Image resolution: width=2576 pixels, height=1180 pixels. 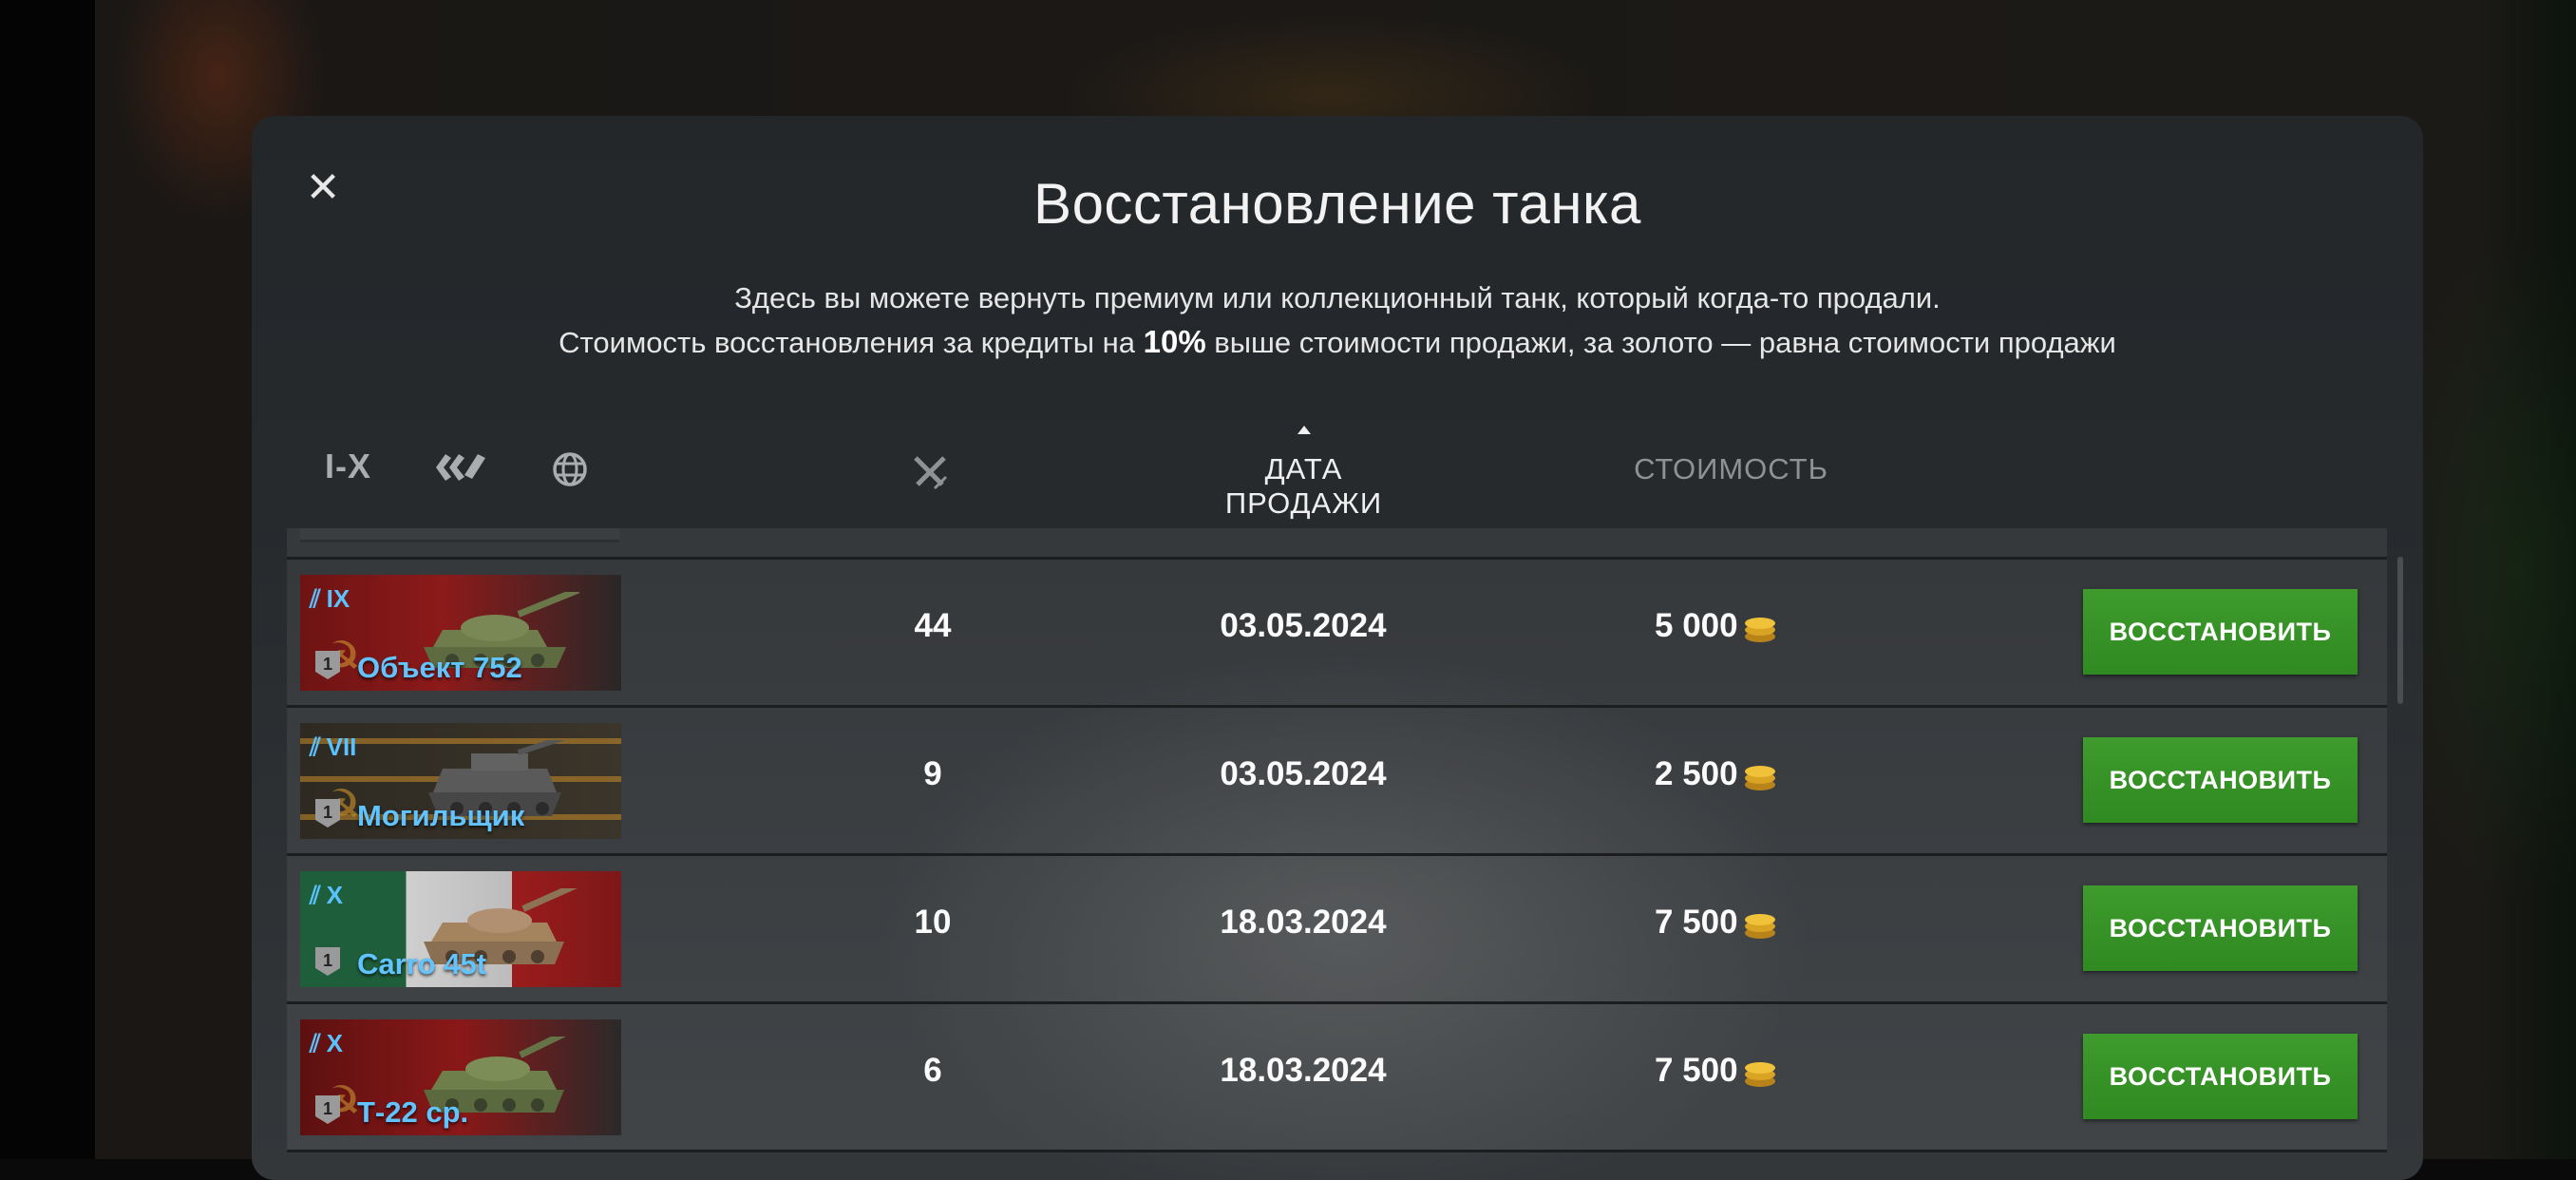 I want to click on battles-count: 9, so click(x=932, y=773).